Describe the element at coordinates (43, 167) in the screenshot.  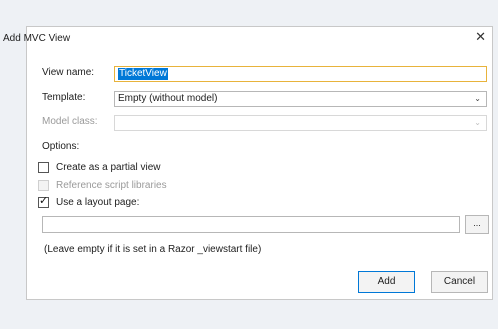
I see `partial-view-checkbox` at that location.